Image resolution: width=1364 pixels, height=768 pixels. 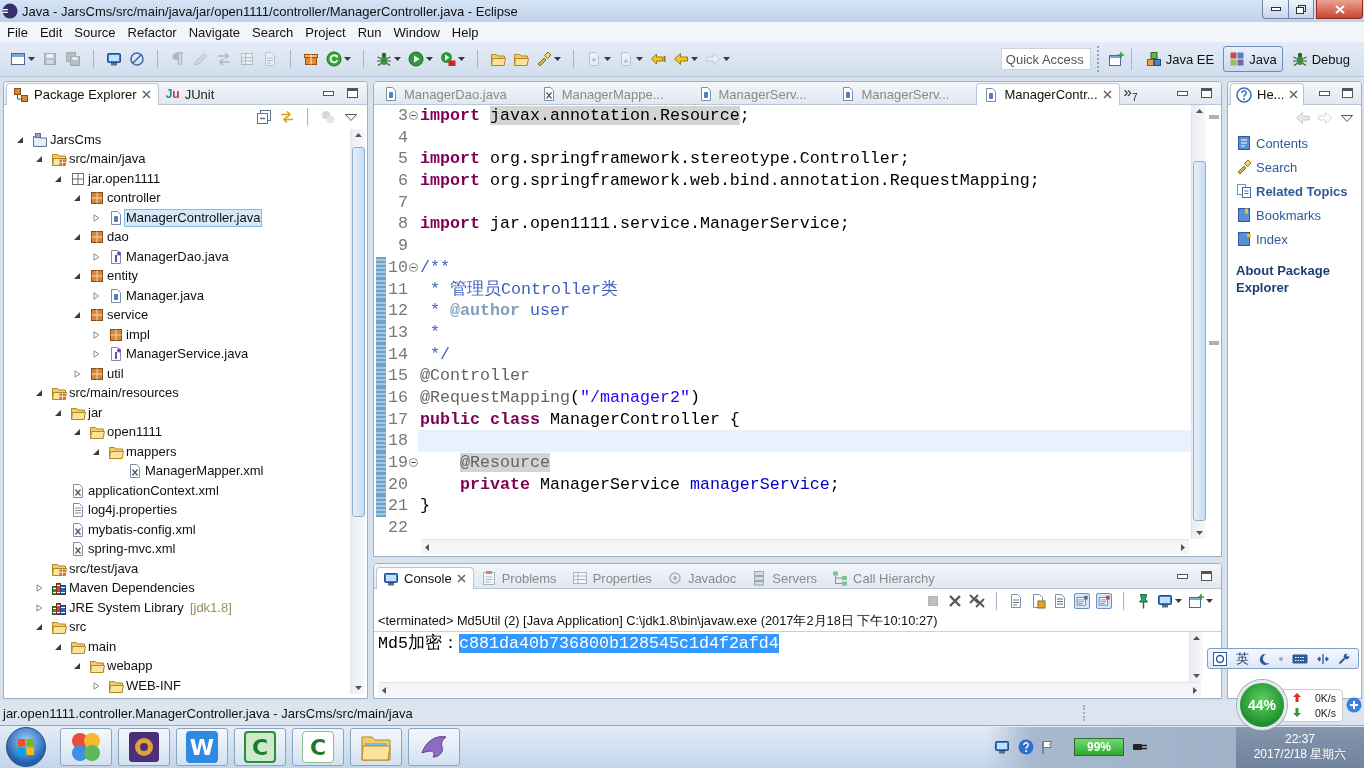 I want to click on quick-access-field: Quick Access, so click(x=1045, y=59).